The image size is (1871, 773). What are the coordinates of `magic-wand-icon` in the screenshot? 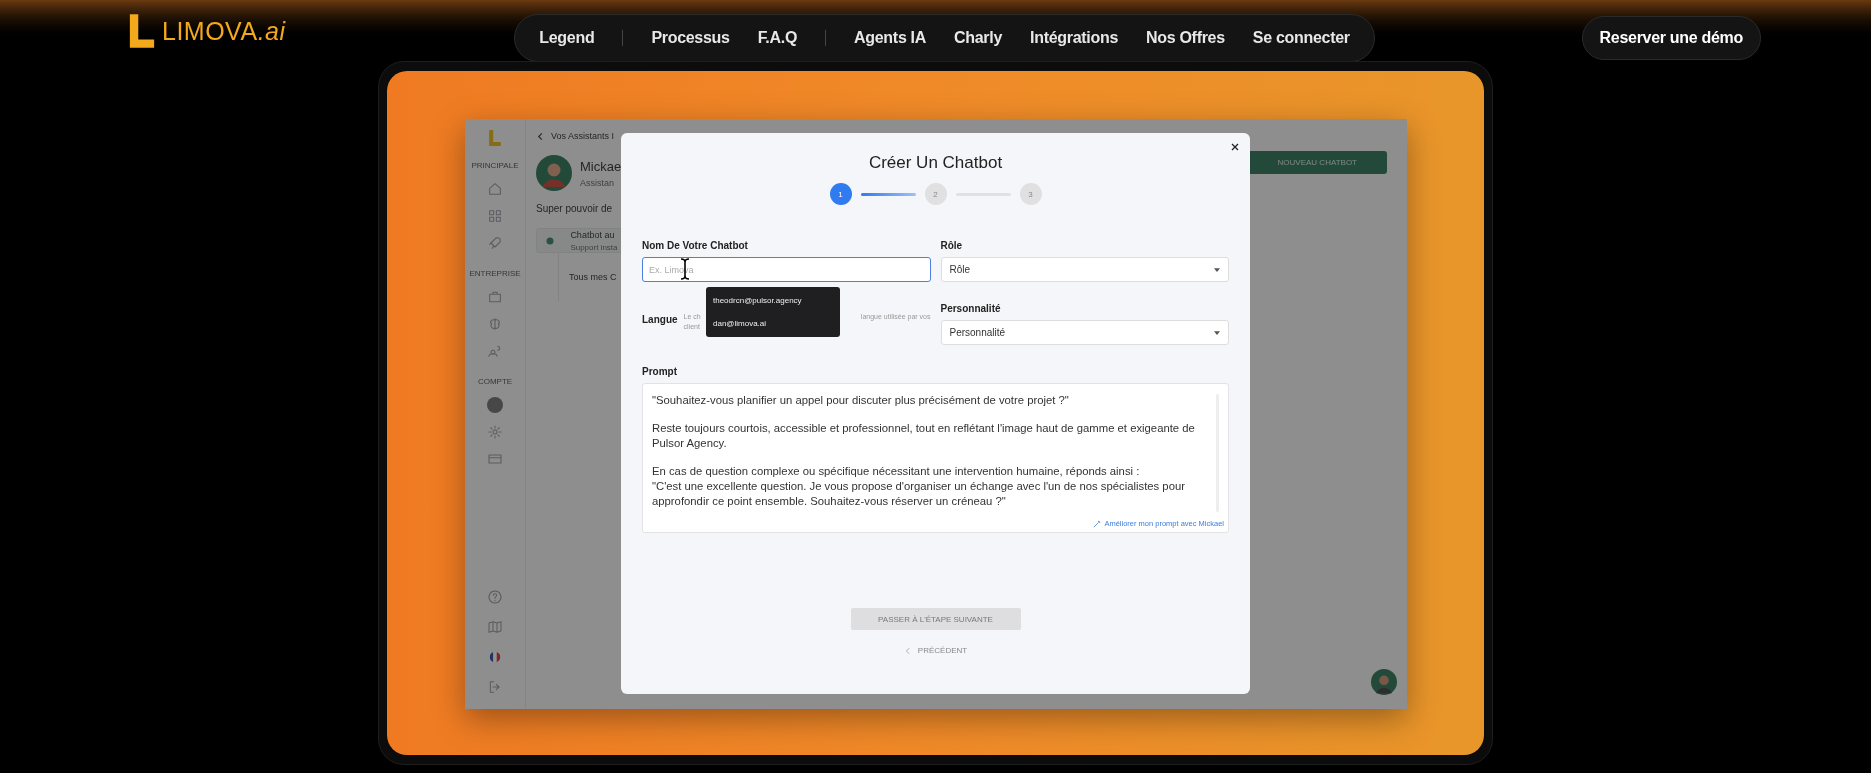 It's located at (1097, 523).